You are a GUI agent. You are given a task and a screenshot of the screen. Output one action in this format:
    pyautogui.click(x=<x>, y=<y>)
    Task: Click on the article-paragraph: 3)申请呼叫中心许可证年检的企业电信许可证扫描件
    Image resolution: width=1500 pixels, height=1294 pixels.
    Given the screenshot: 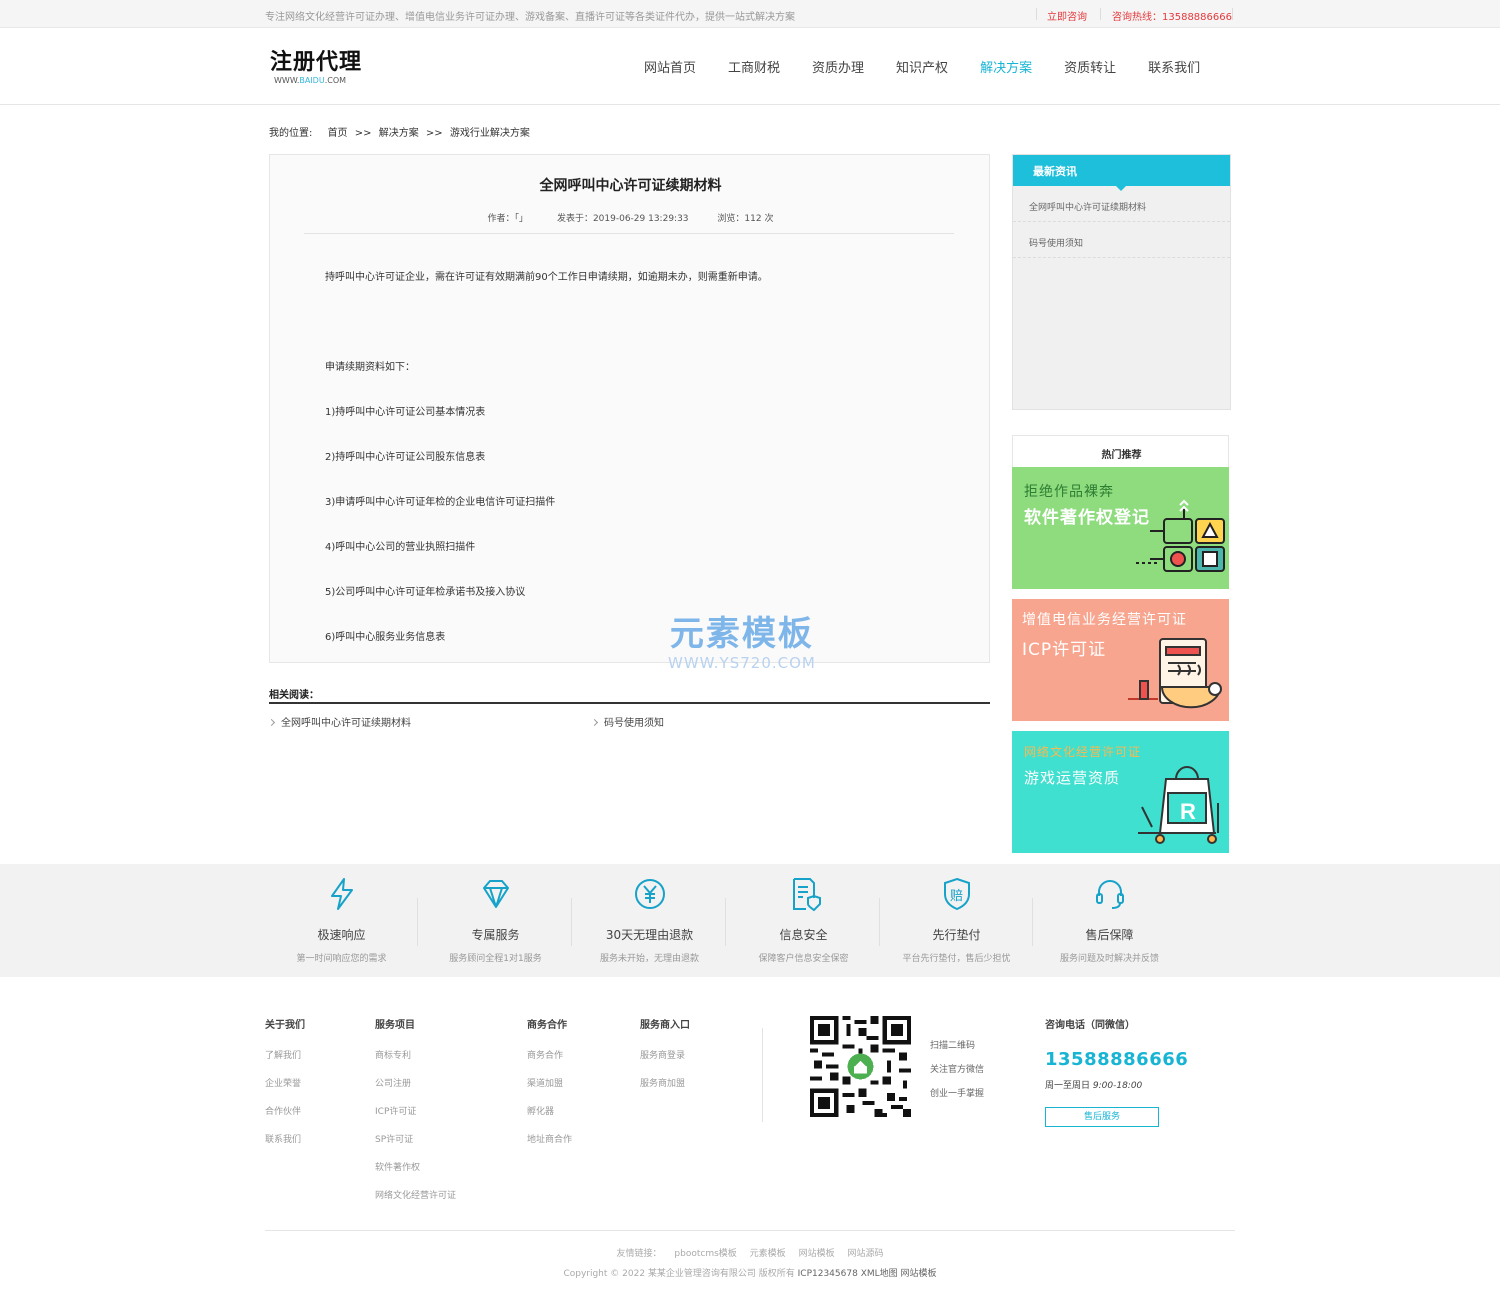 What is the action you would take?
    pyautogui.click(x=440, y=502)
    